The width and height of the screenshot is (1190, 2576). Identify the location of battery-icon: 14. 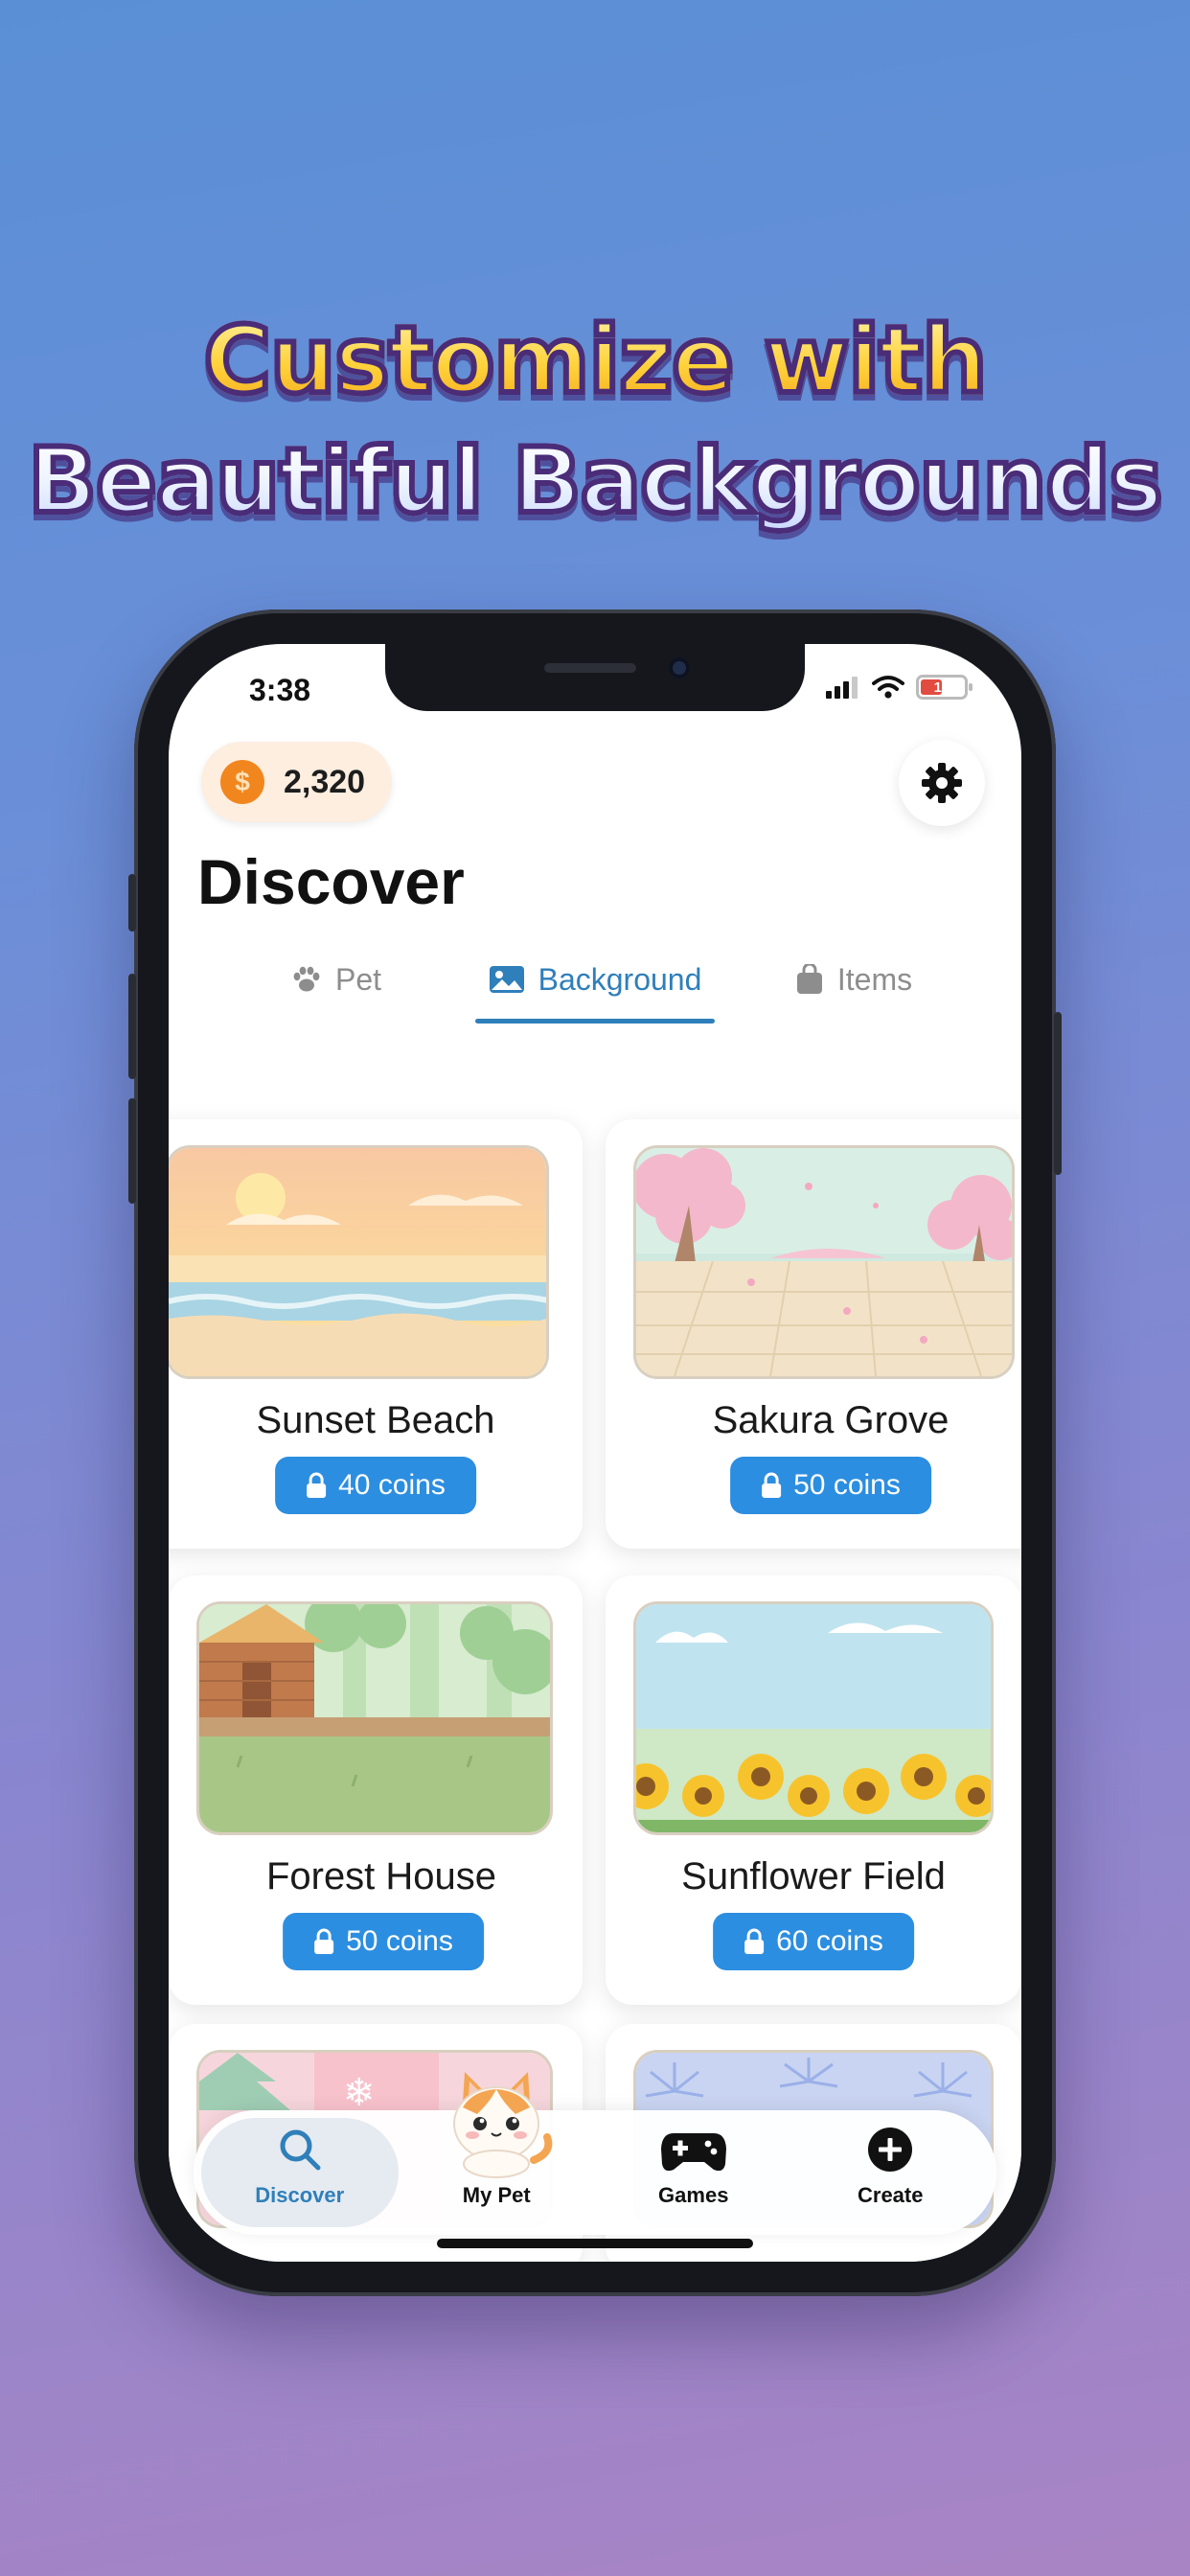
(945, 688).